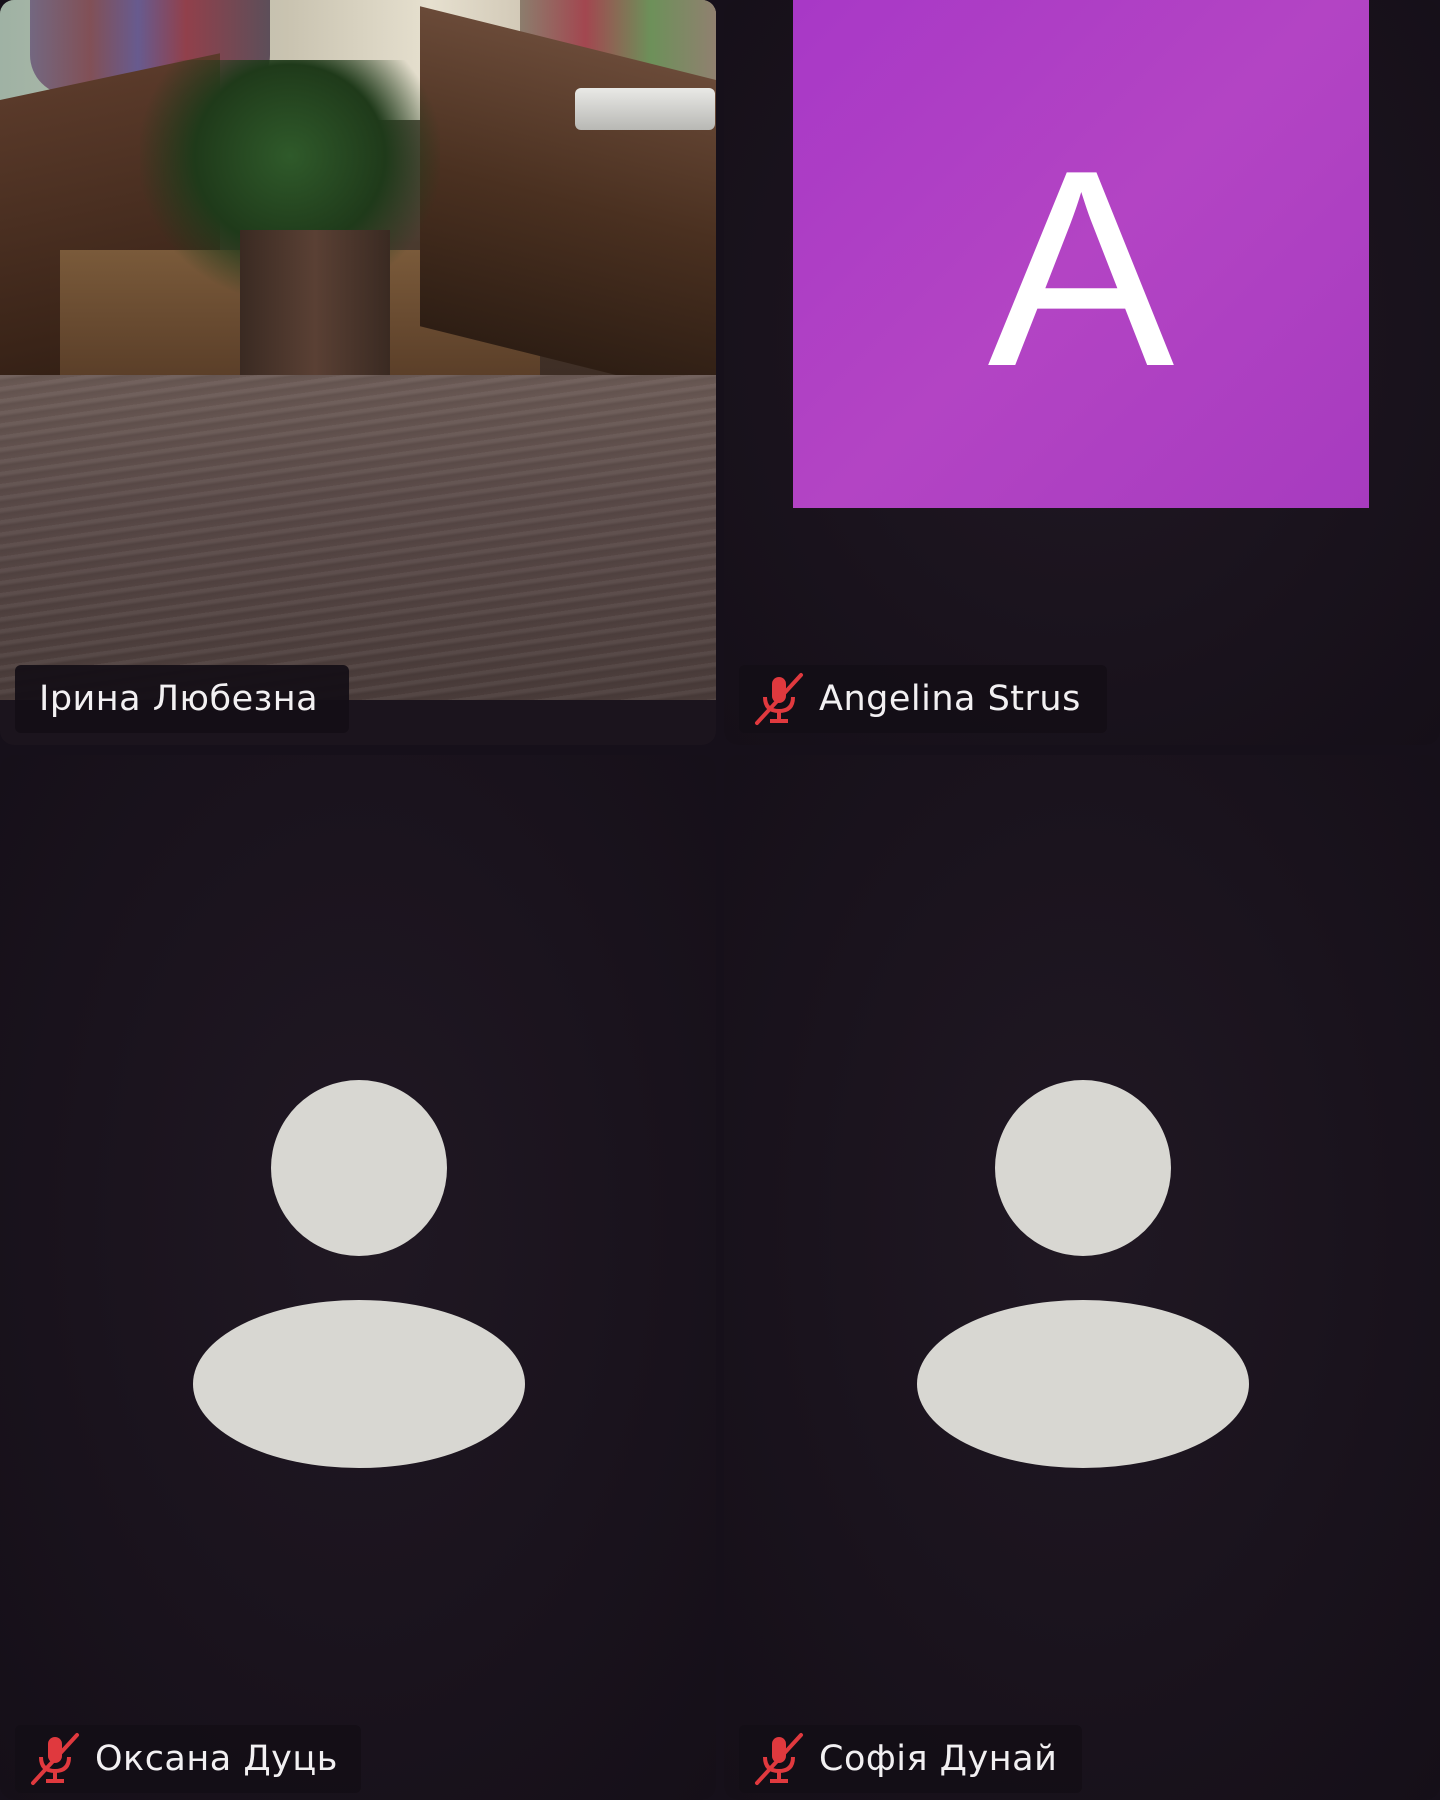  I want to click on participant-name: Angelina Strus, so click(950, 699).